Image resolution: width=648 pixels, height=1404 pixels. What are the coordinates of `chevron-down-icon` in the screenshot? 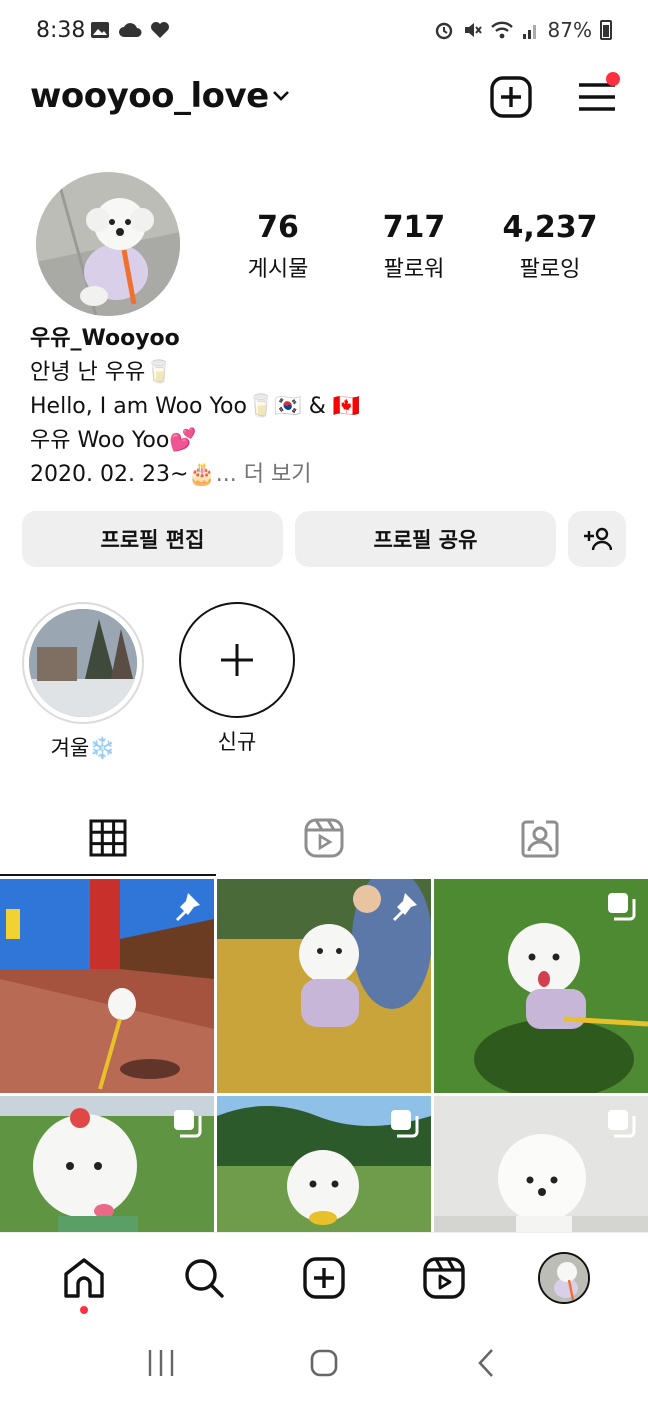 It's located at (281, 95).